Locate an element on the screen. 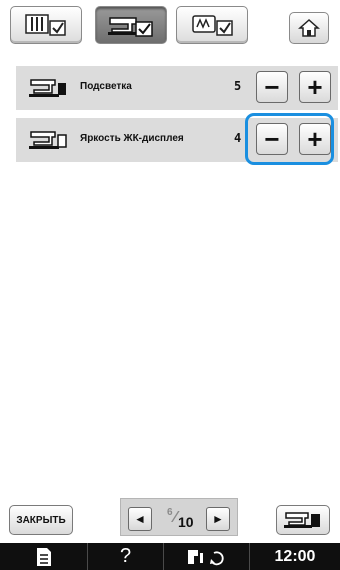  minus-icon: − is located at coordinates (272, 87).